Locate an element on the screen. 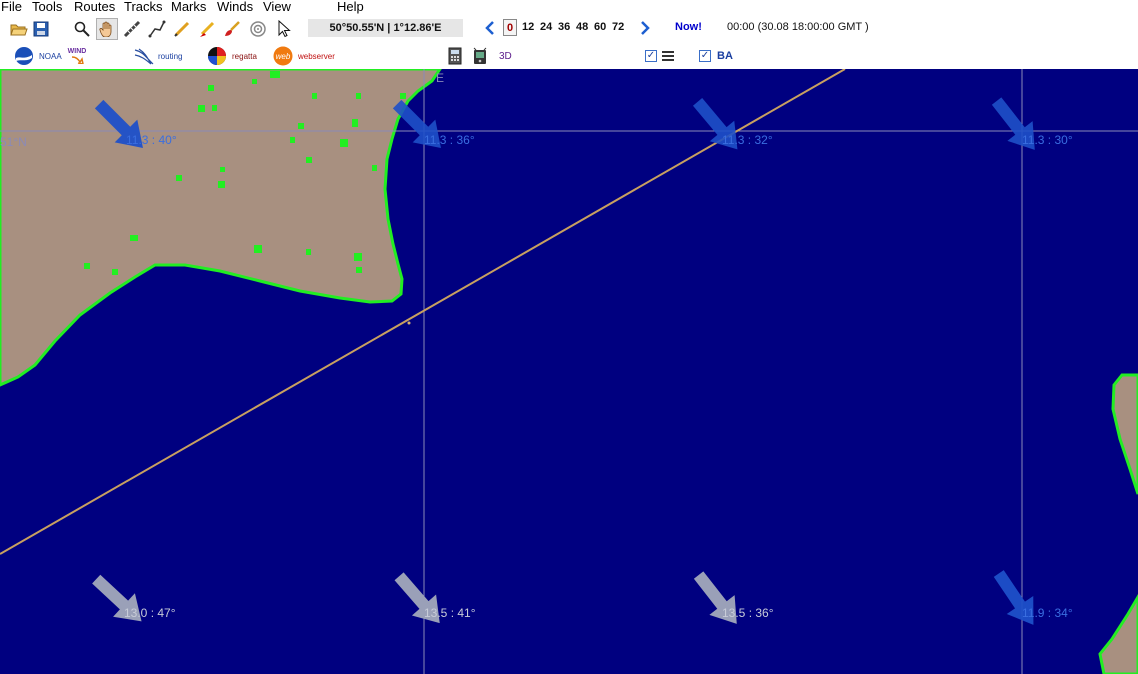  wind-label: 11.3 : 32° is located at coordinates (747, 140).